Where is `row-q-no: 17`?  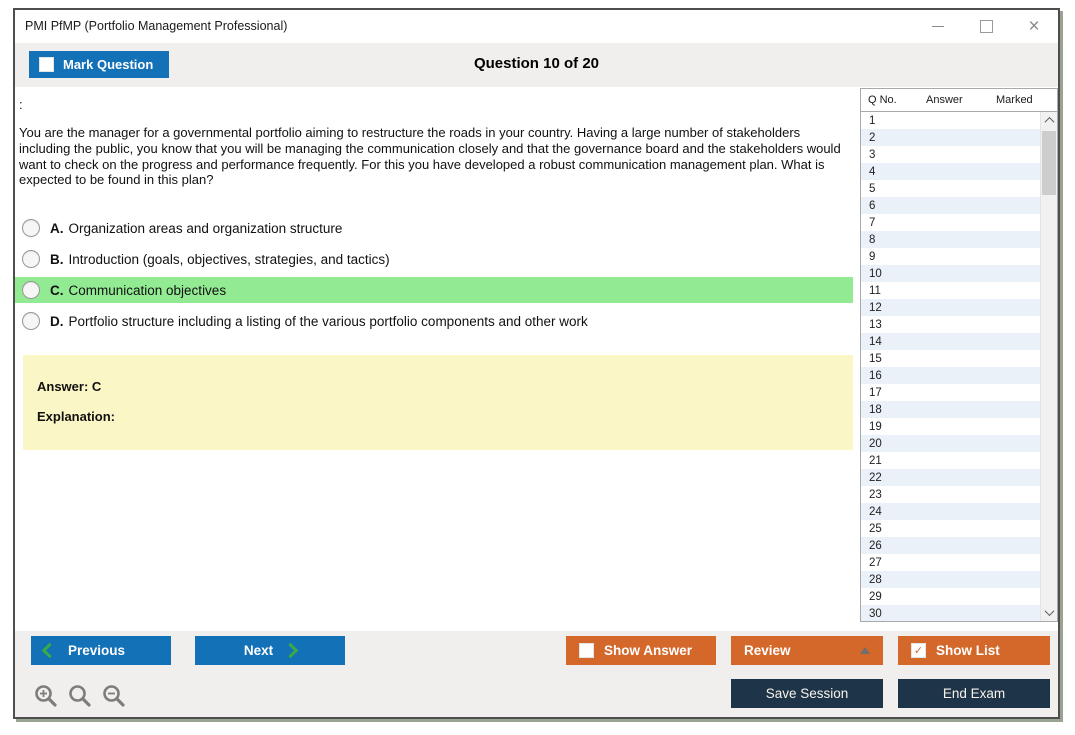
row-q-no: 17 is located at coordinates (875, 392).